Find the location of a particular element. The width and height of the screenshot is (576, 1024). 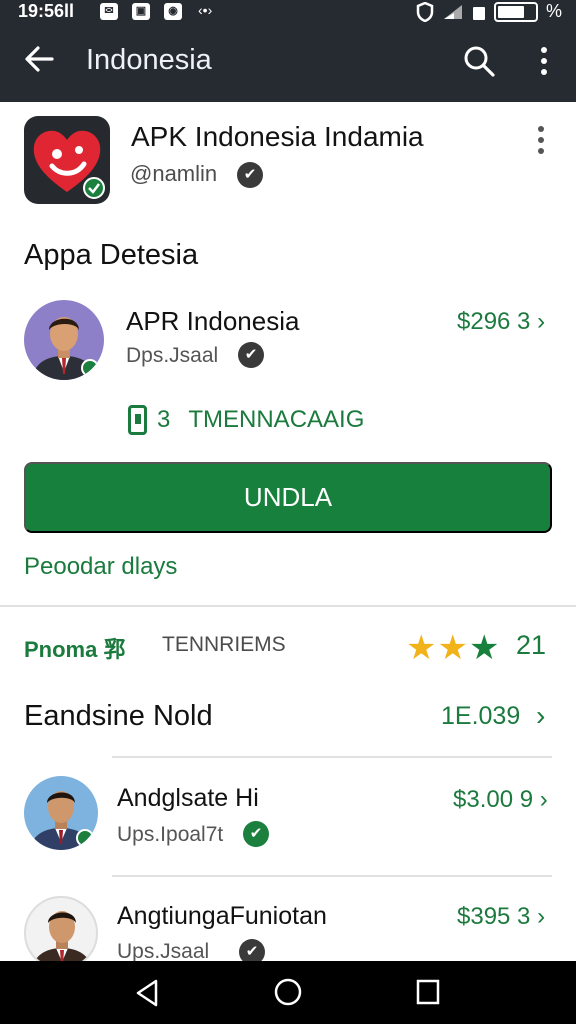

list-item-name: Andglsate Hi is located at coordinates (188, 798).